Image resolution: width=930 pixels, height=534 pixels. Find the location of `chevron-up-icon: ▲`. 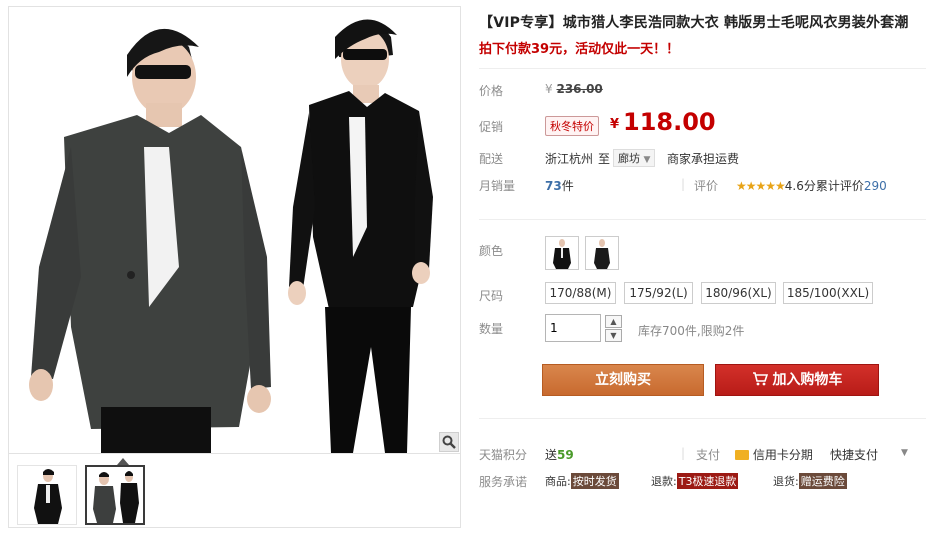

chevron-up-icon: ▲ is located at coordinates (613, 321).